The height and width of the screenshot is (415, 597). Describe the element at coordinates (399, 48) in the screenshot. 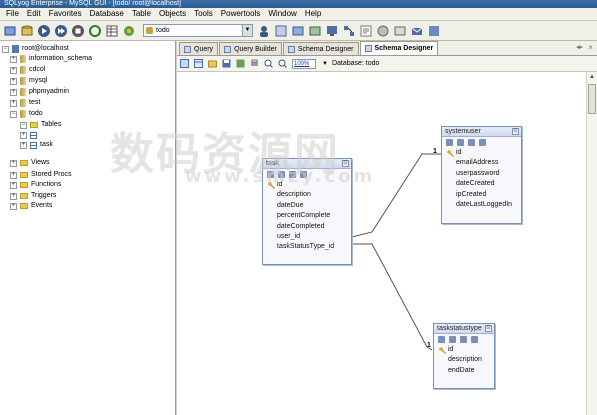

I see `tab-schema-designer-active: Schema Designer` at that location.